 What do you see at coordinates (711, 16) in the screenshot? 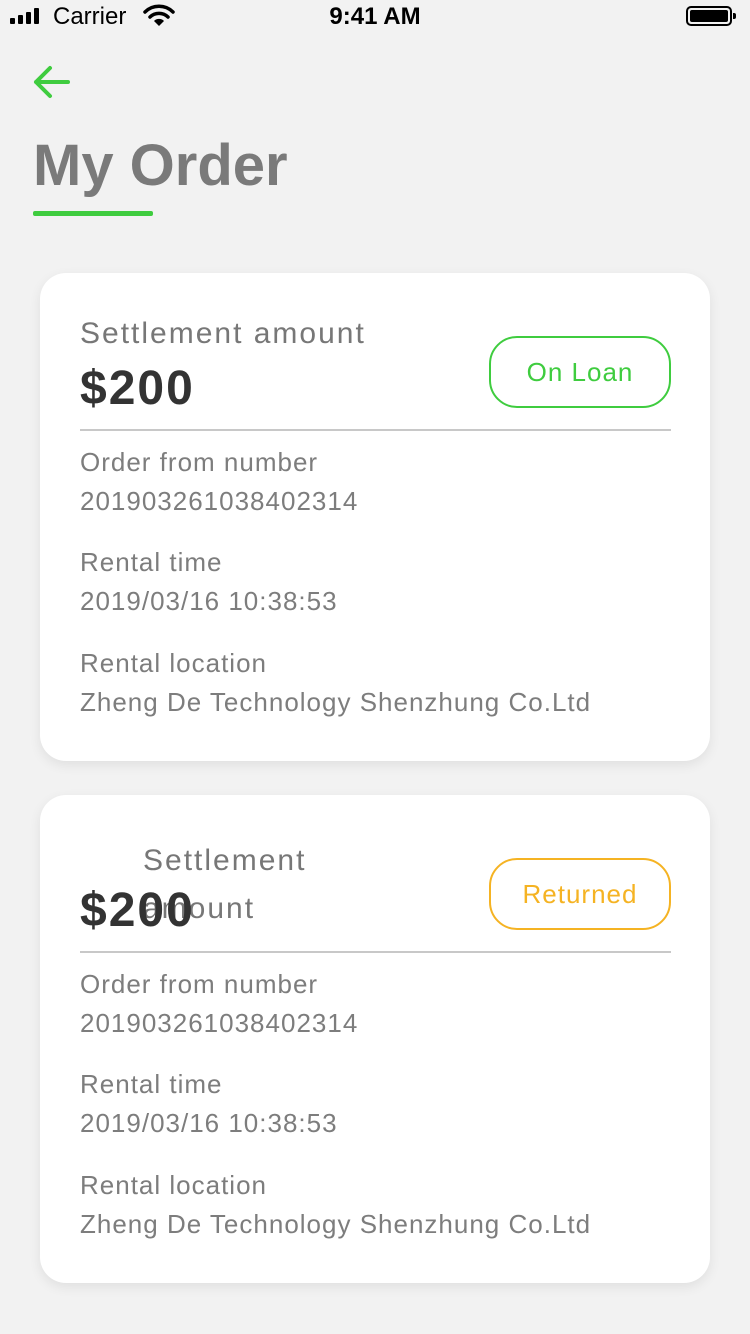
I see `battery-icon` at bounding box center [711, 16].